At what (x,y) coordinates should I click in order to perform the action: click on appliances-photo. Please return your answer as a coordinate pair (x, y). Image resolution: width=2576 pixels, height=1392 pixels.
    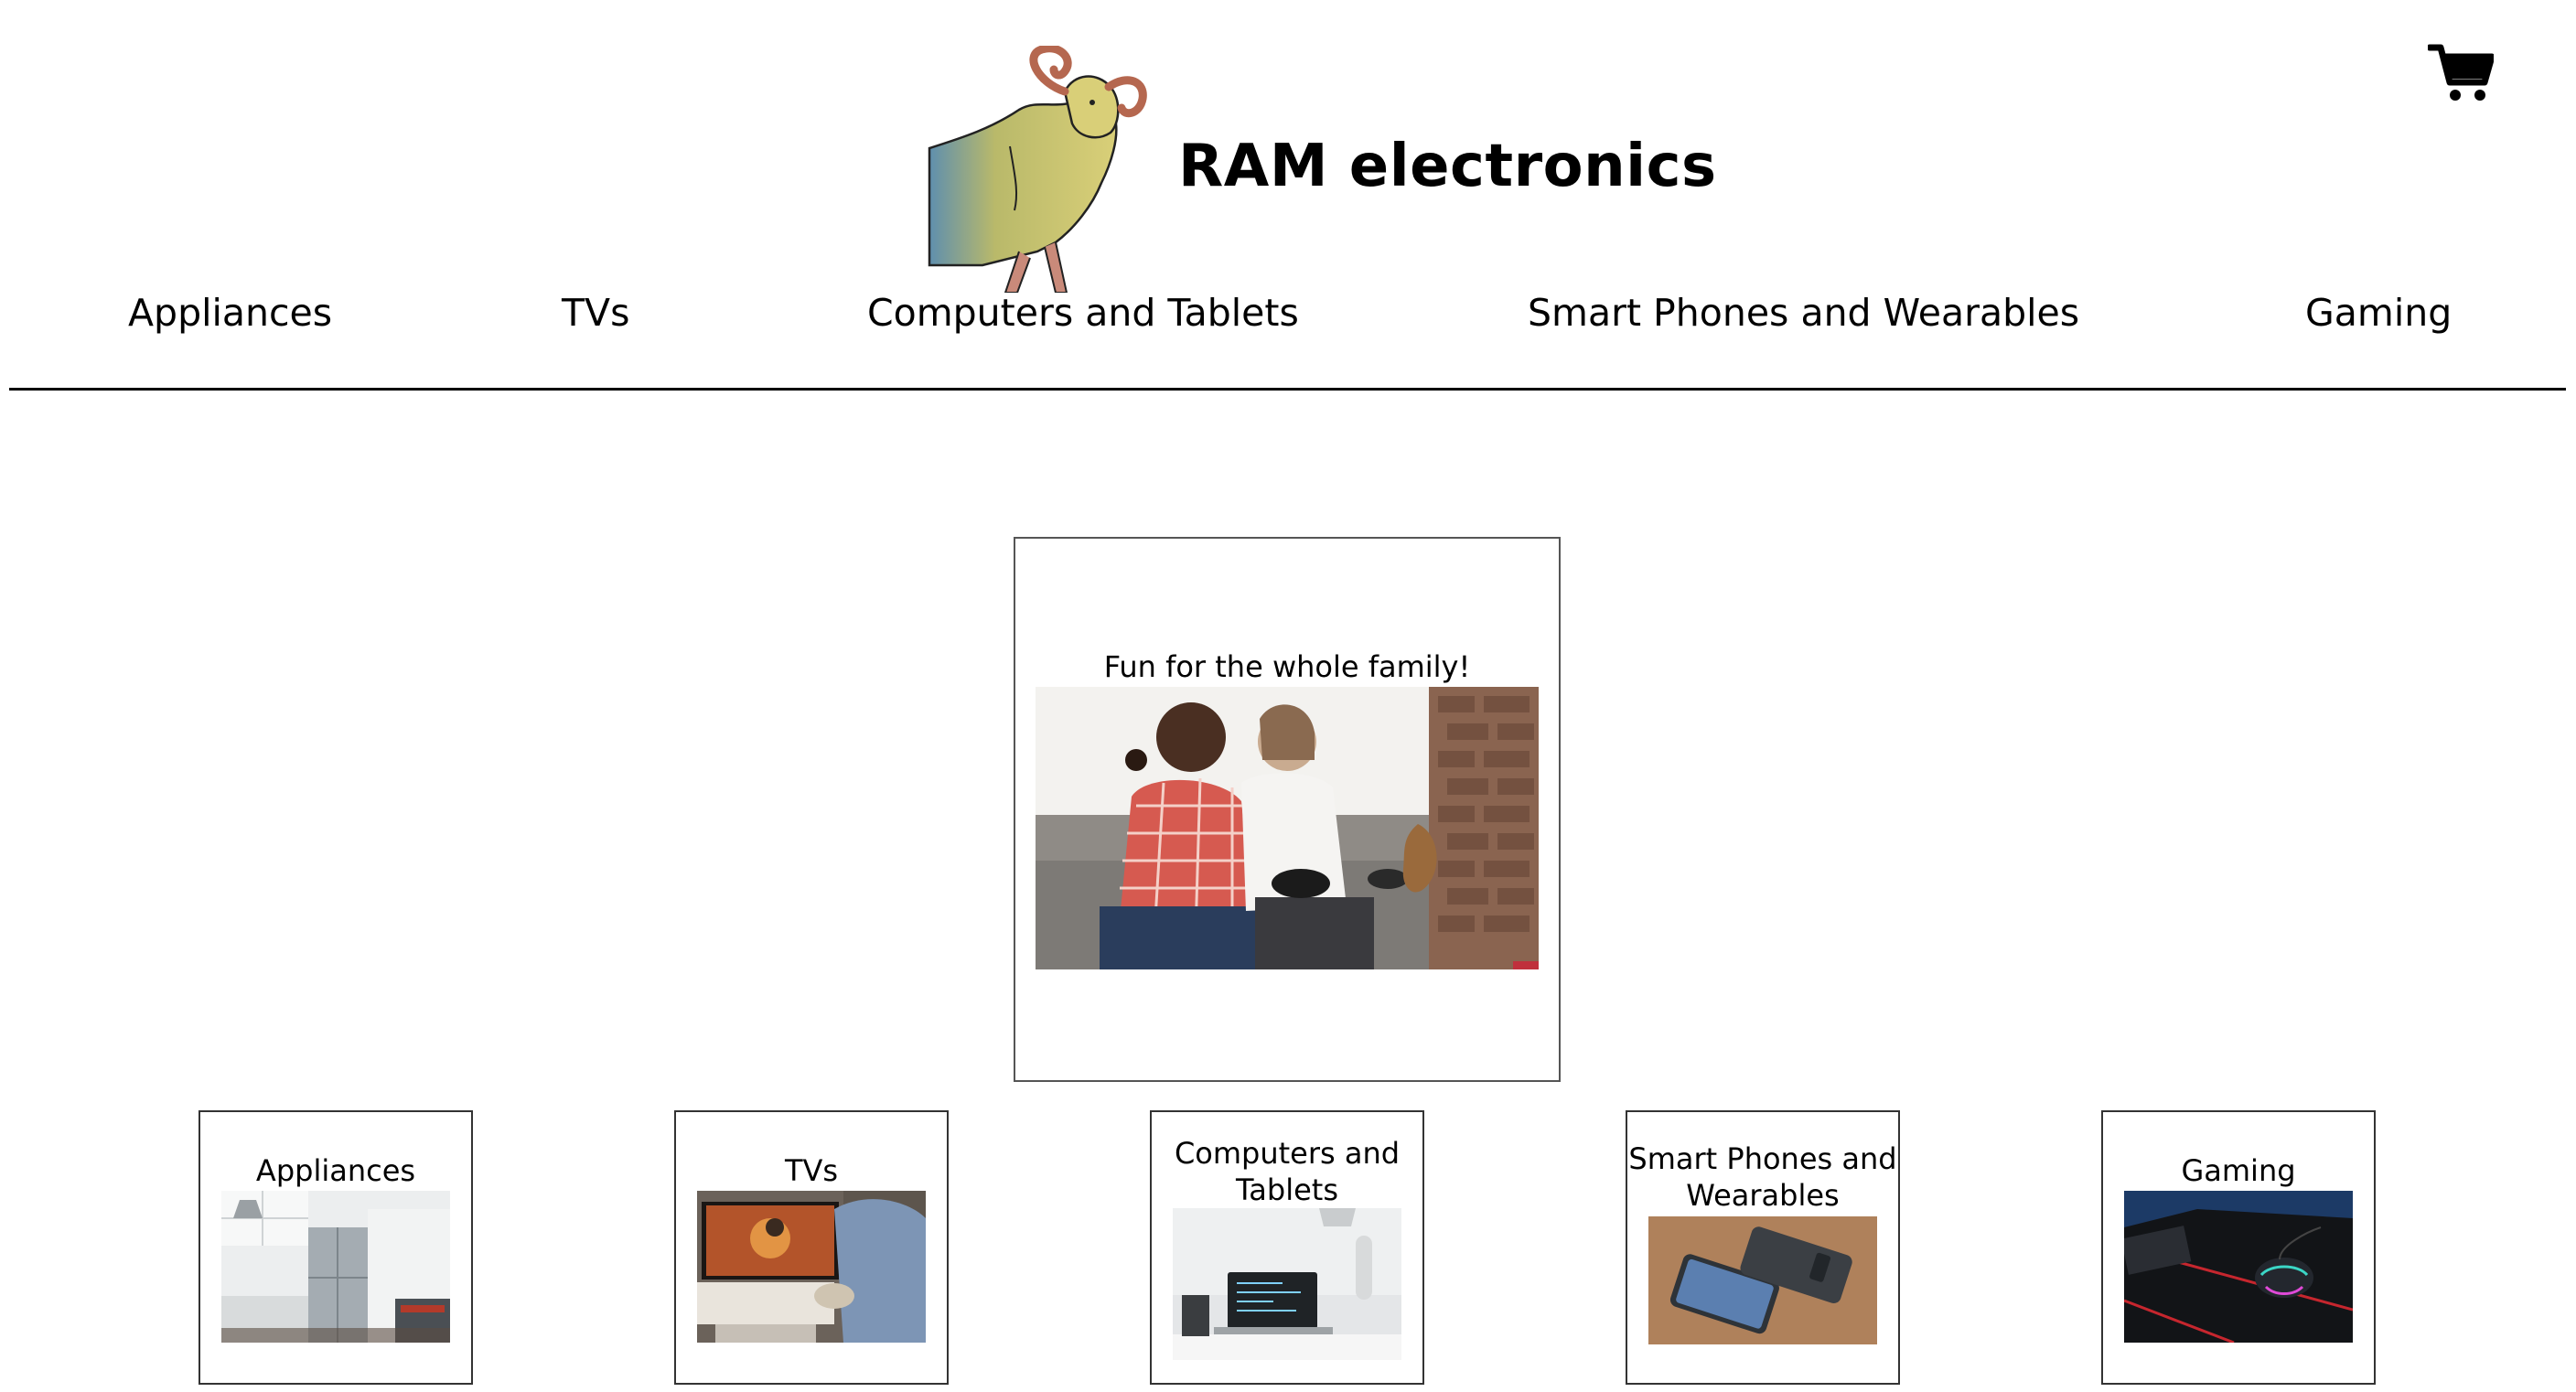
    Looking at the image, I should click on (335, 1267).